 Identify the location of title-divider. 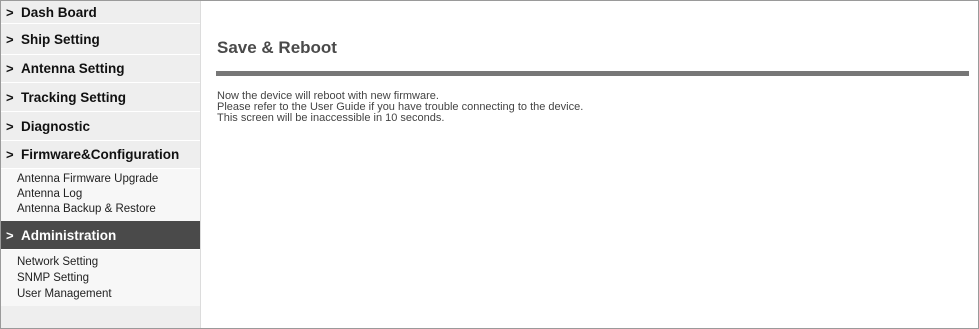
(592, 73).